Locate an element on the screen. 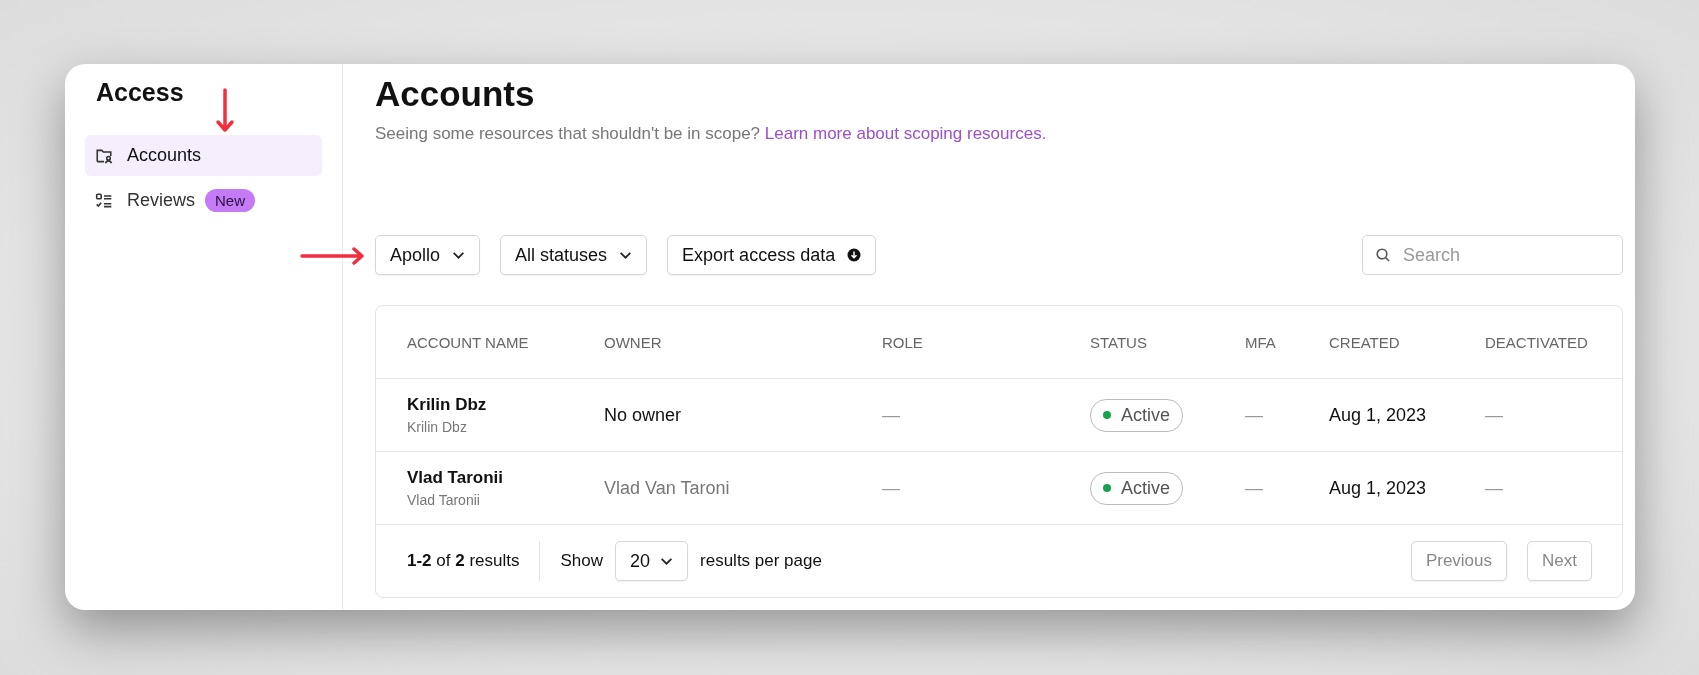  results-summary: 1-2 of 2 results is located at coordinates (463, 561).